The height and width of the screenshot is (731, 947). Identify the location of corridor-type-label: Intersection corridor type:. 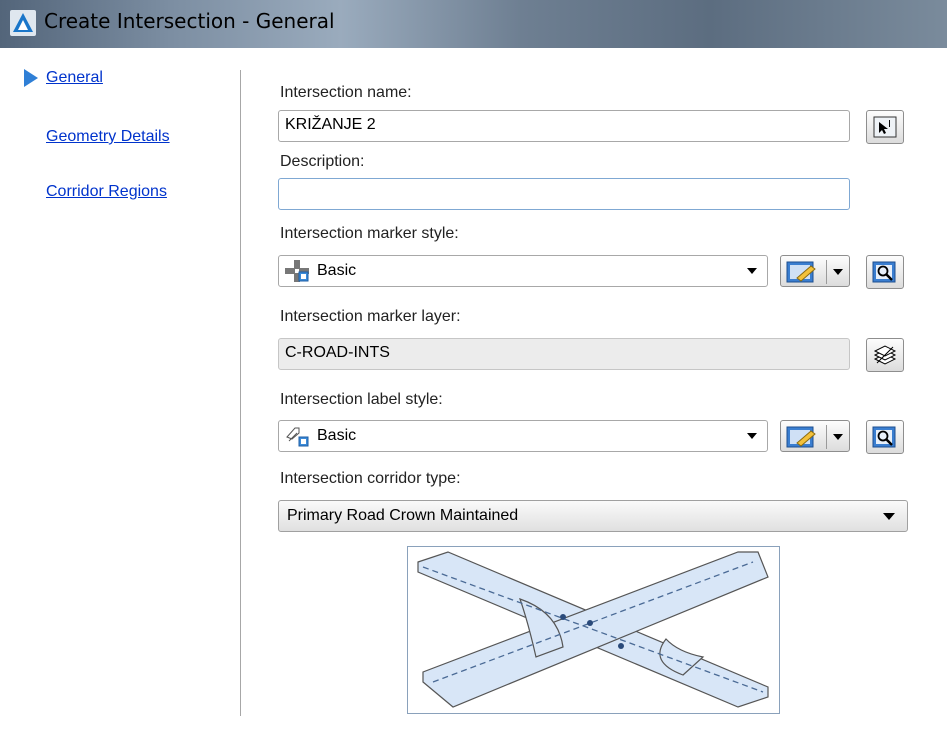
(370, 478).